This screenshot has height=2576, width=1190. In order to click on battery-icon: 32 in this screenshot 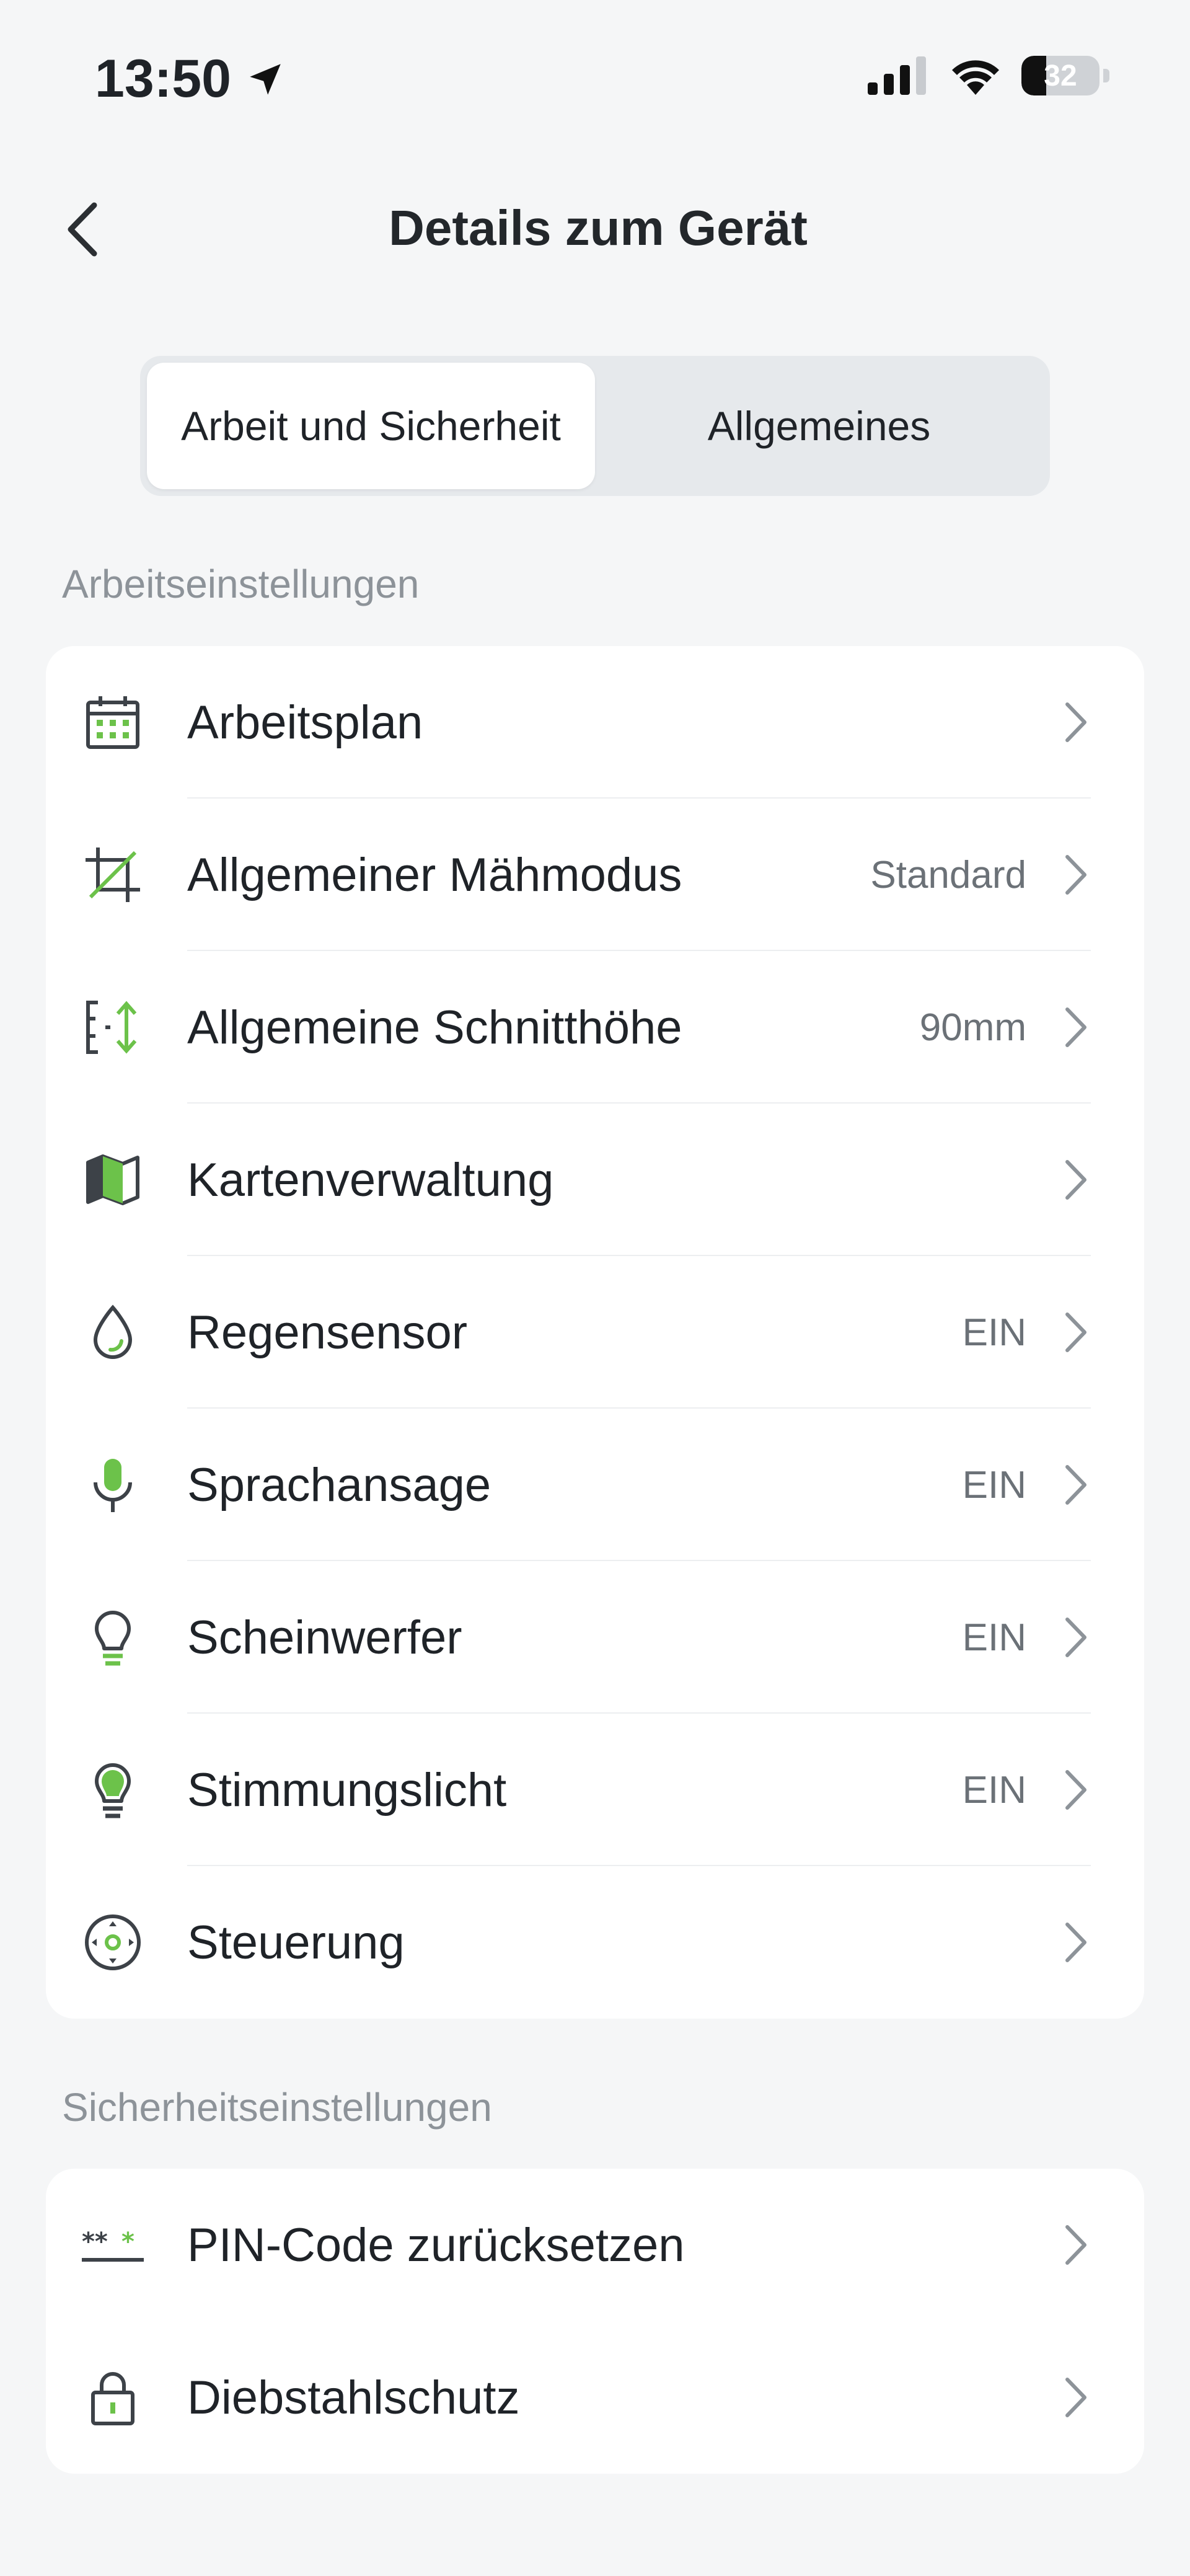, I will do `click(1060, 75)`.